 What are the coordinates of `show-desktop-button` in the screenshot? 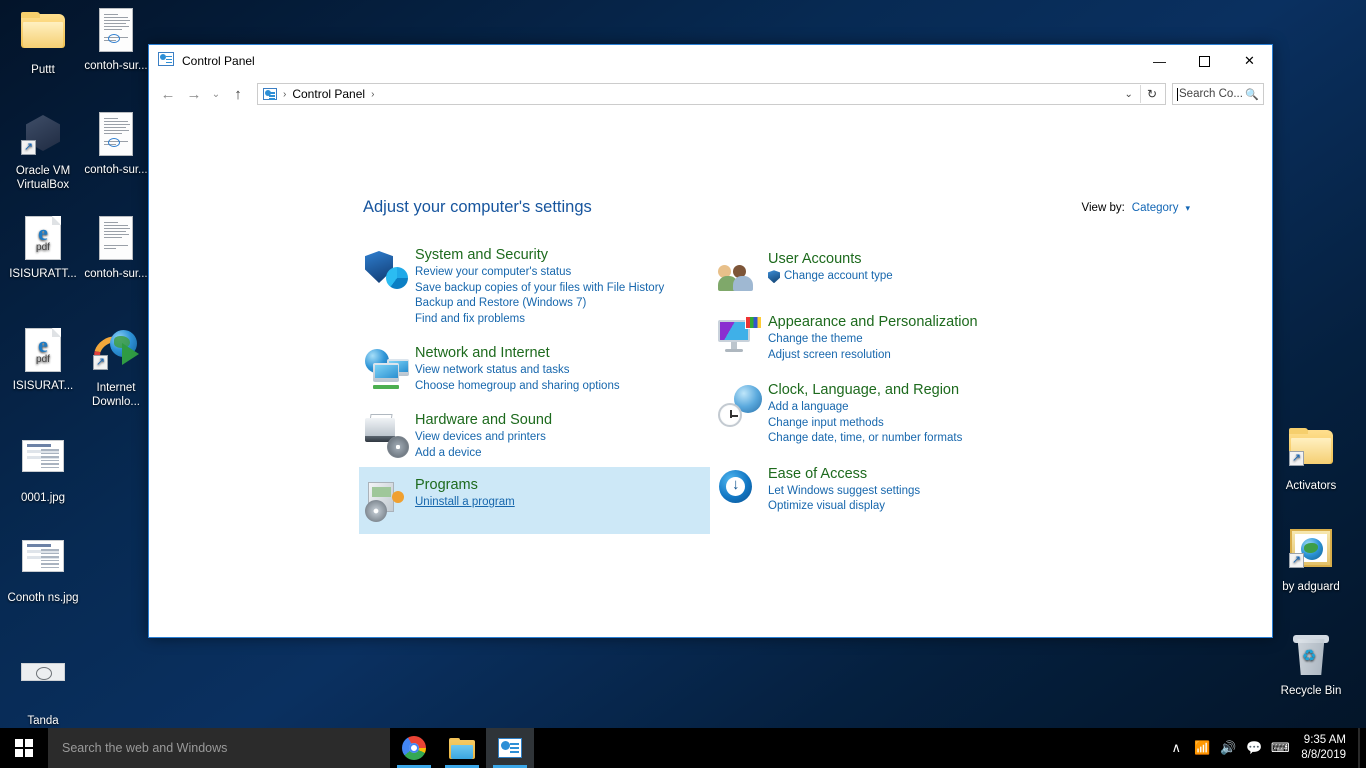 It's located at (1359, 748).